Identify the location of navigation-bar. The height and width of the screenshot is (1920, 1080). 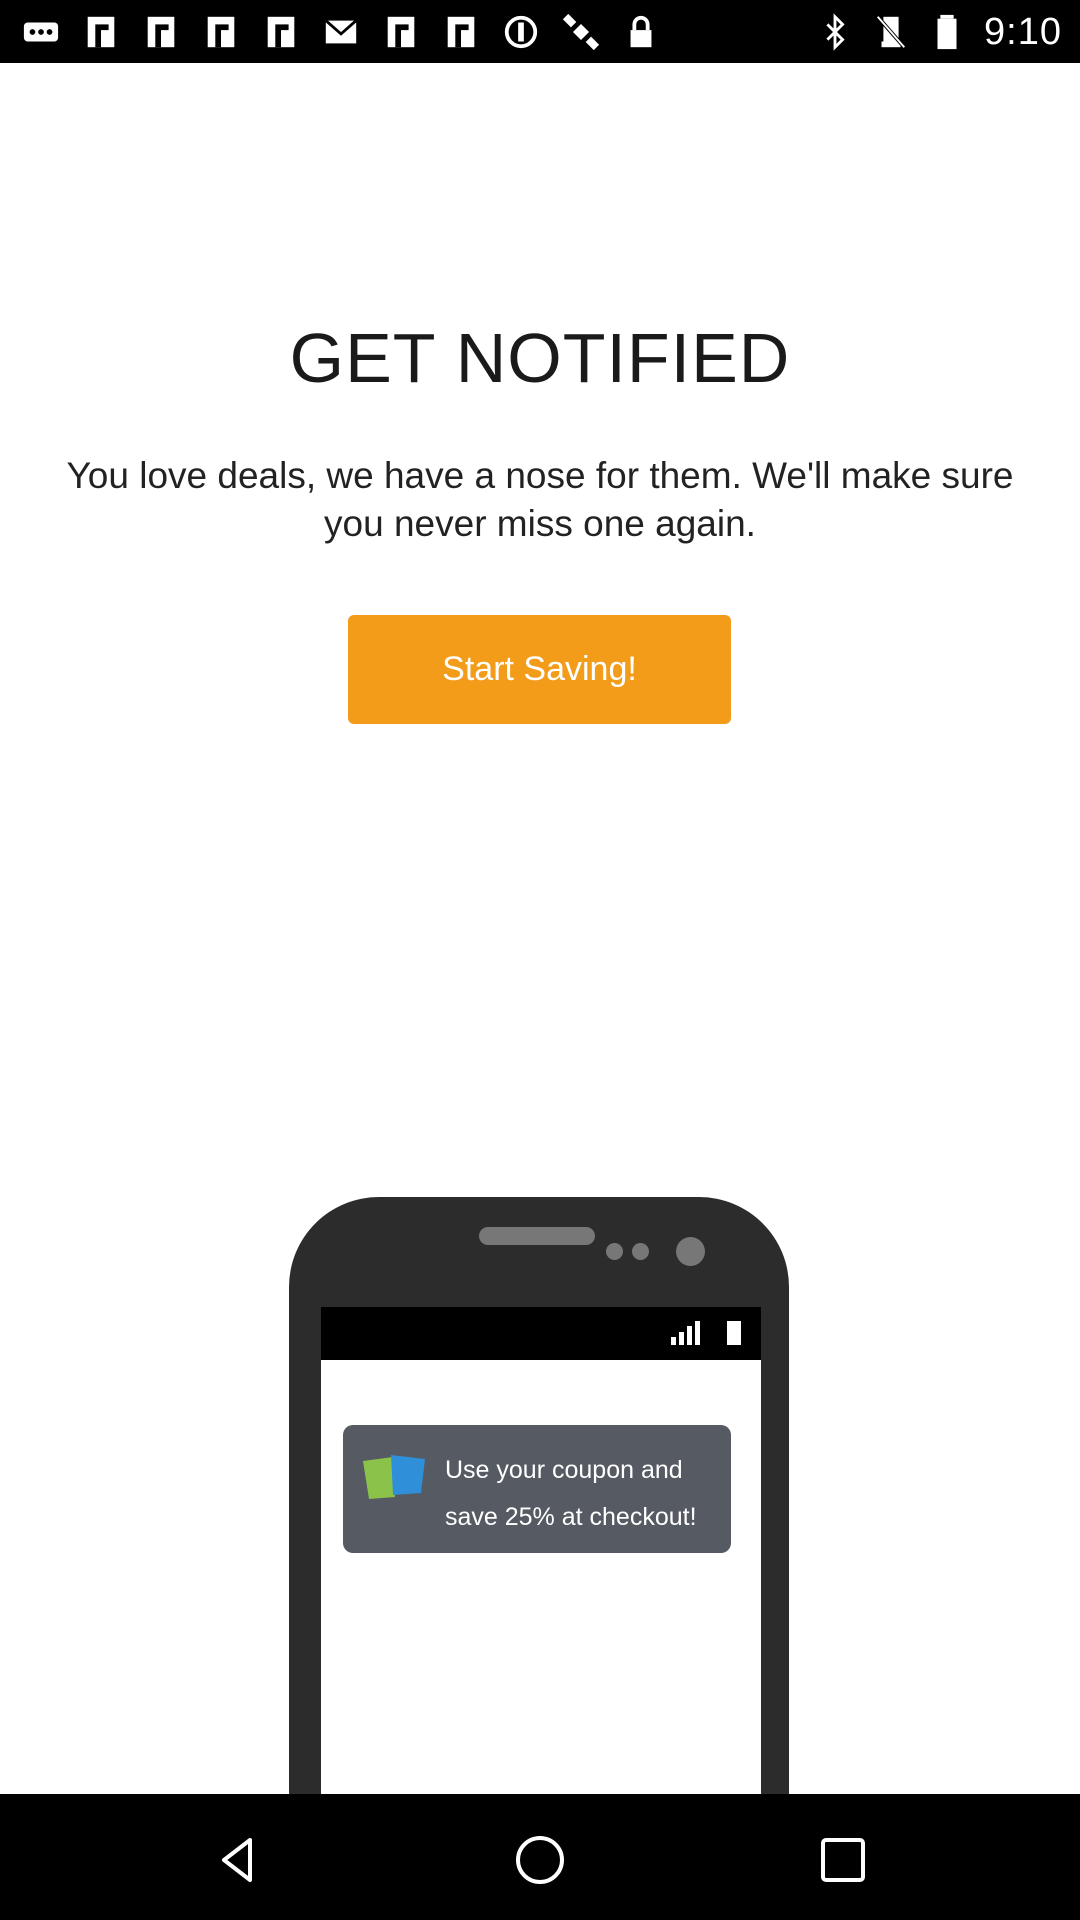
(540, 1857).